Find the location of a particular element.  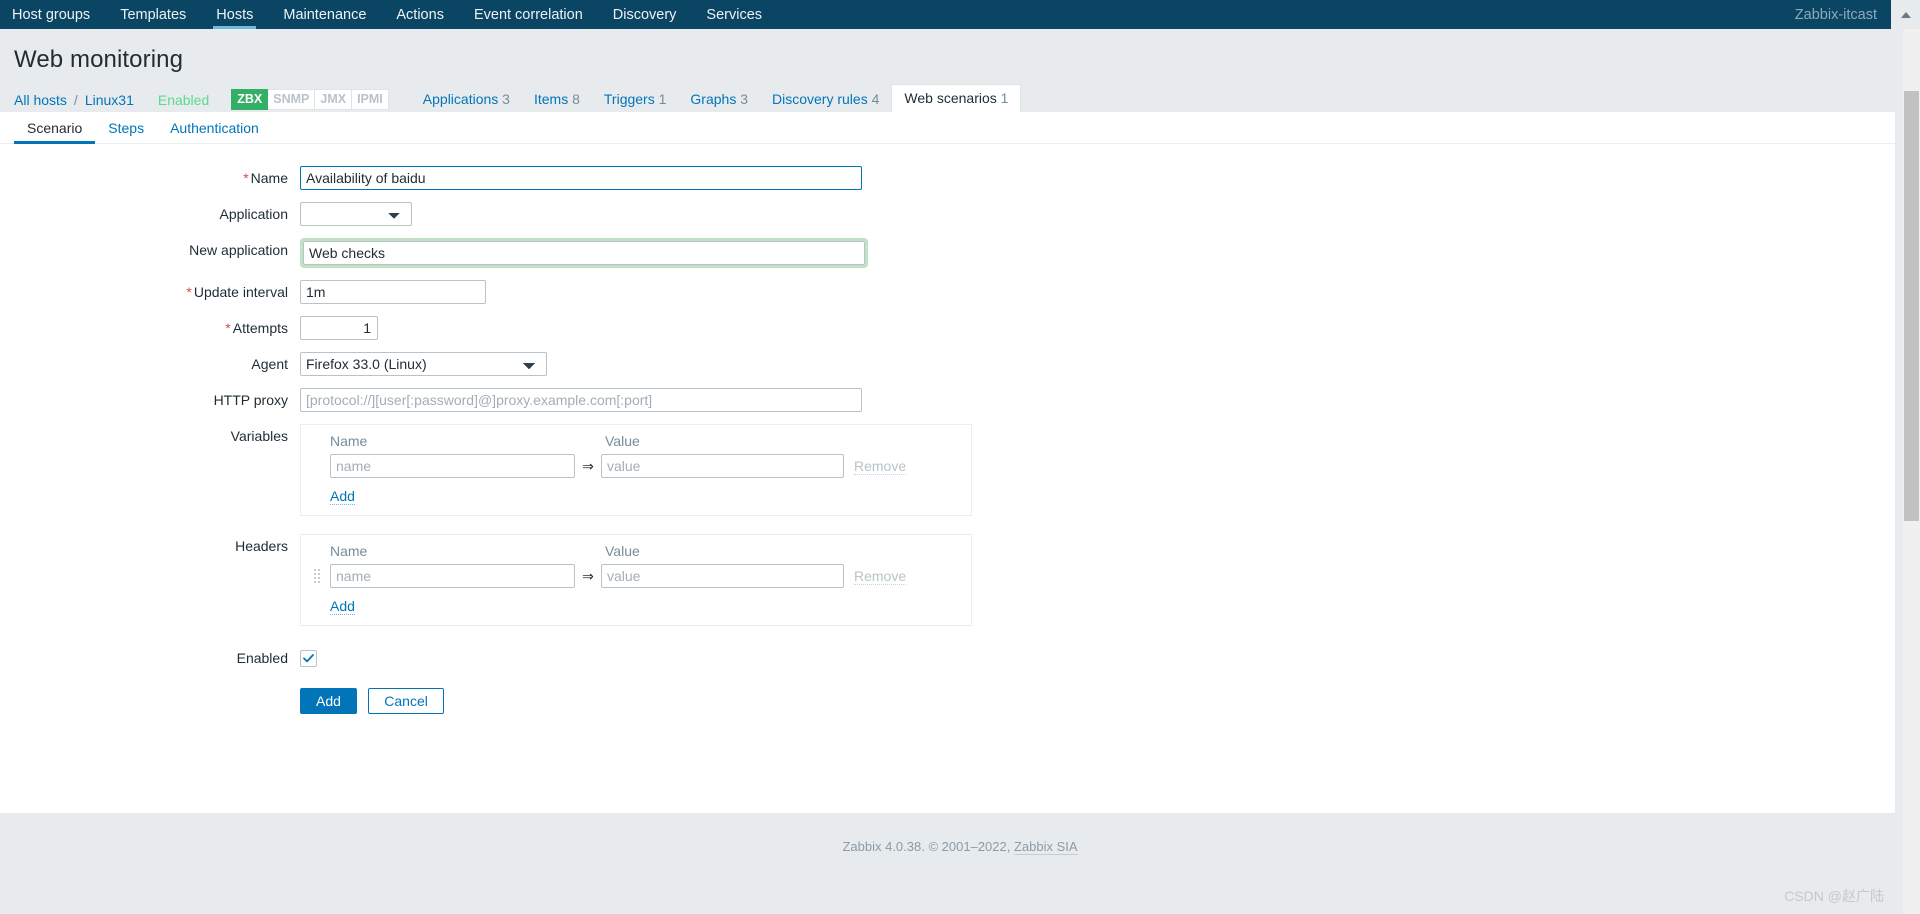

form-tab-label: Scenario is located at coordinates (55, 128).